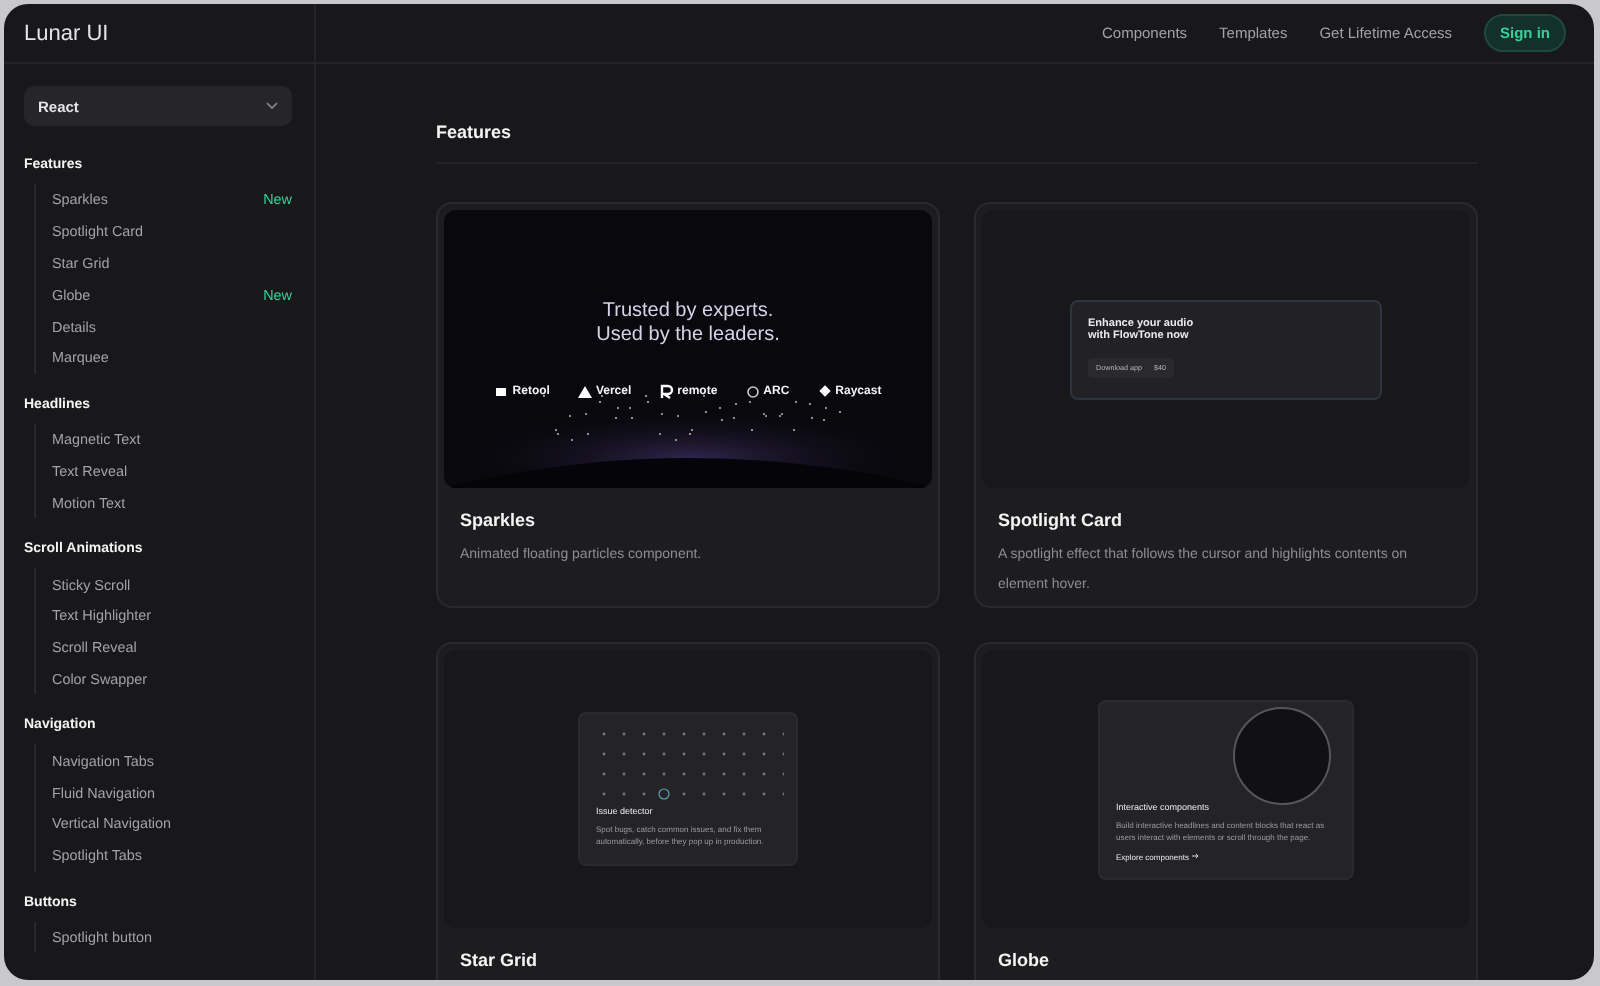 This screenshot has height=986, width=1600. What do you see at coordinates (1061, 520) in the screenshot?
I see `card-title: Spotlight Card` at bounding box center [1061, 520].